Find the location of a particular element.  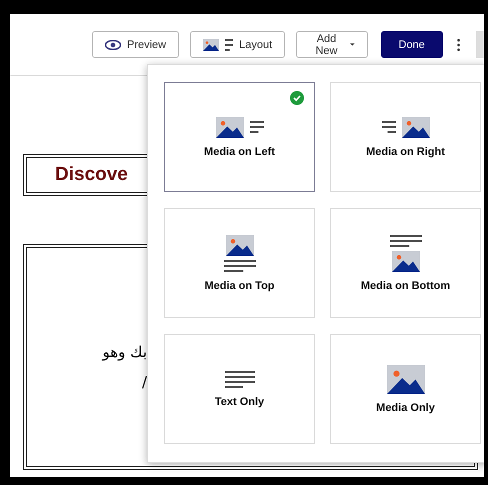

layout-option: Text Only is located at coordinates (239, 389).